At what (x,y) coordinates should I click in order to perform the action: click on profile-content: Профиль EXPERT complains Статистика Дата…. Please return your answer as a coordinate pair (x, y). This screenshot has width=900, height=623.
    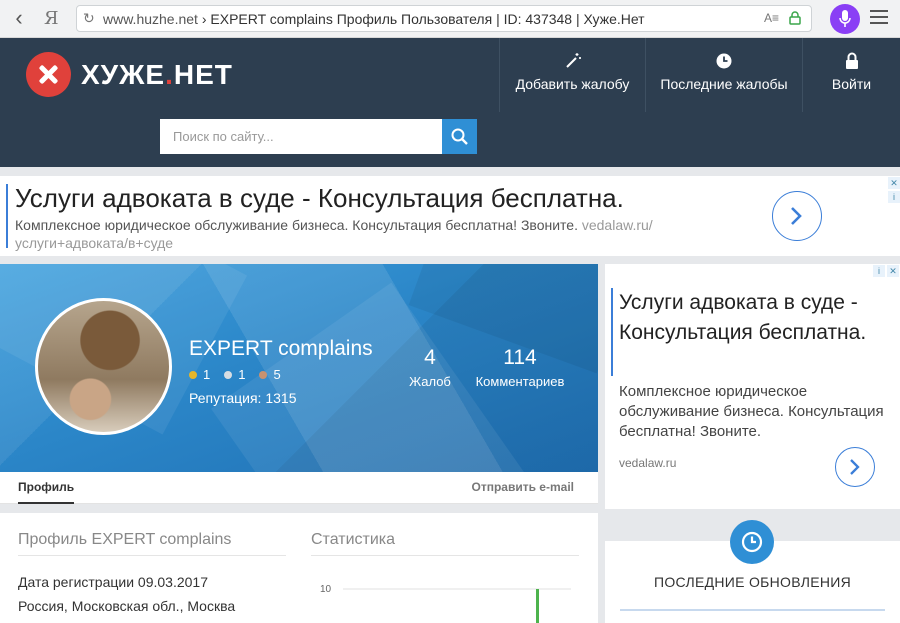
    Looking at the image, I should click on (299, 568).